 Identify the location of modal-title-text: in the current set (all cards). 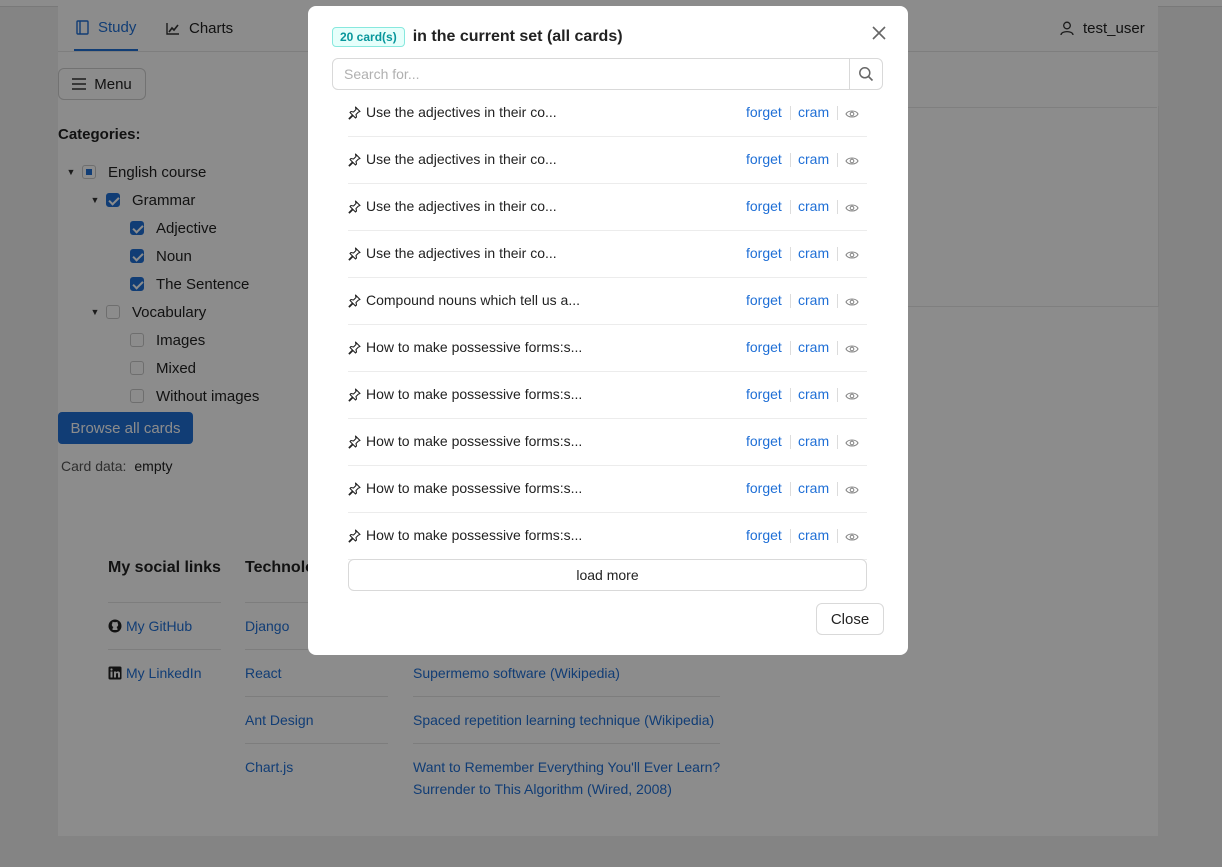
(517, 36).